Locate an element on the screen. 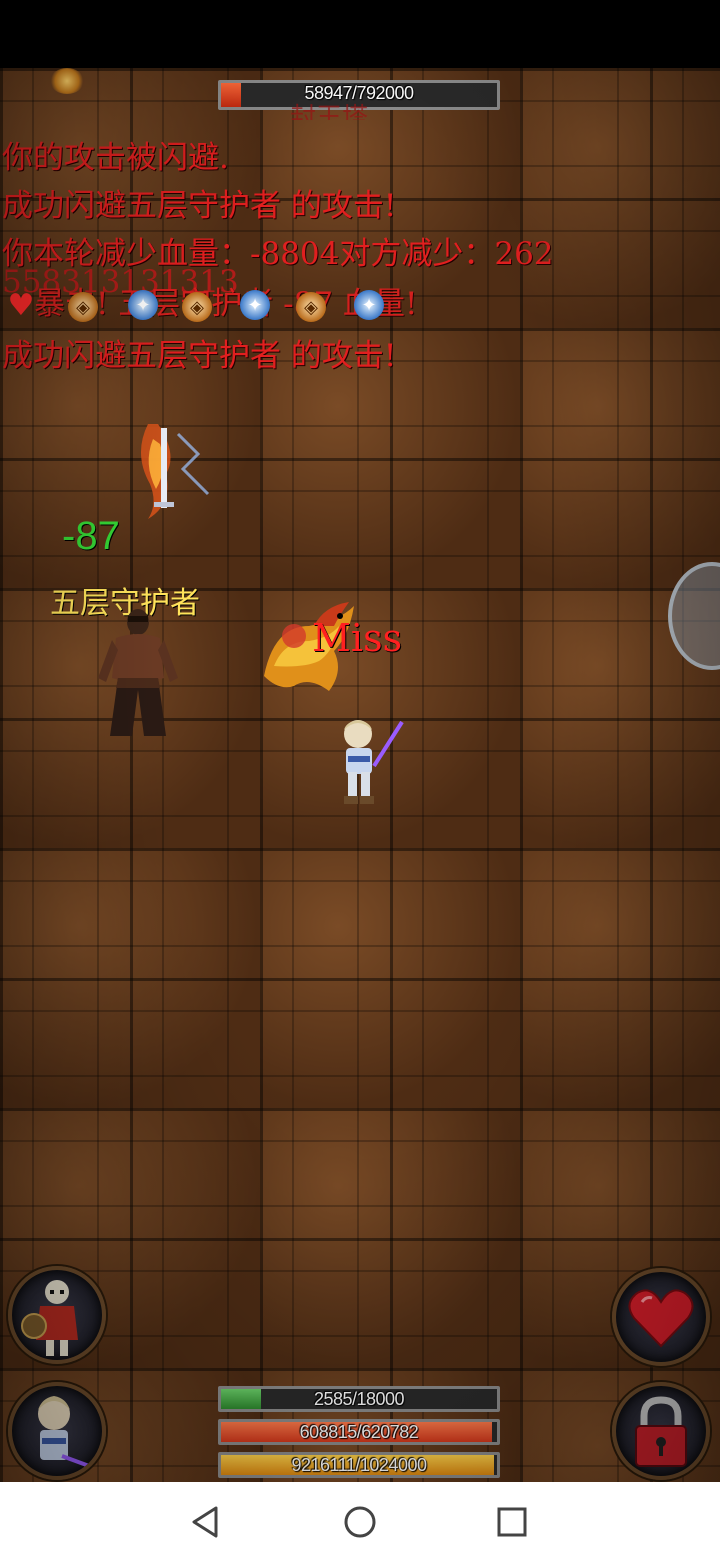  player-mp-bar: 2585/18000 is located at coordinates (359, 1399).